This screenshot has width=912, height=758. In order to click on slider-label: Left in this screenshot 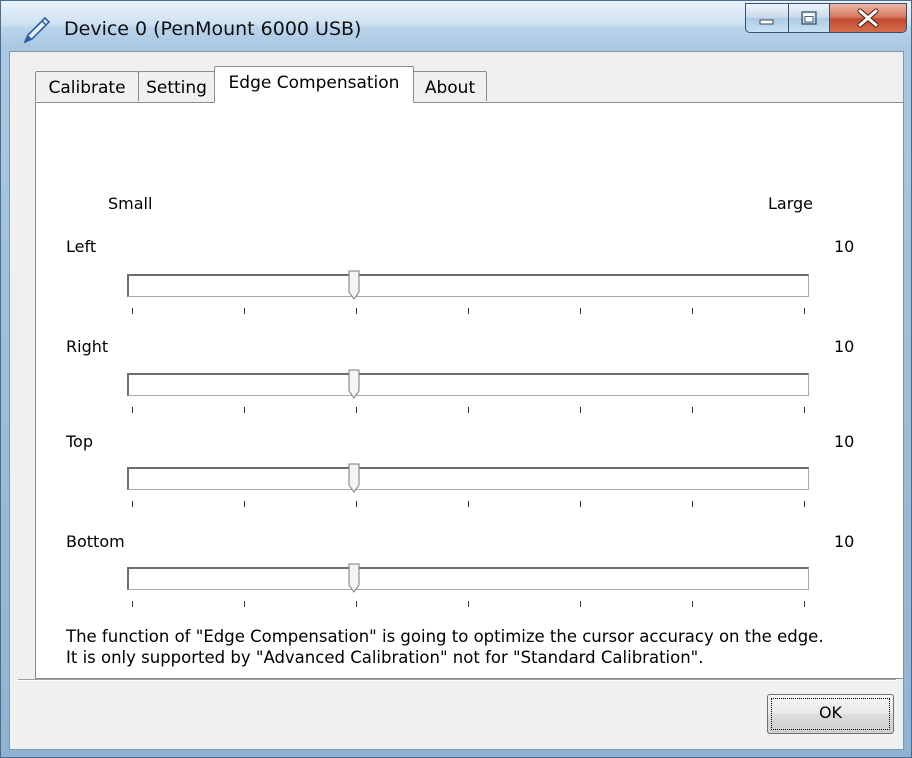, I will do `click(81, 246)`.